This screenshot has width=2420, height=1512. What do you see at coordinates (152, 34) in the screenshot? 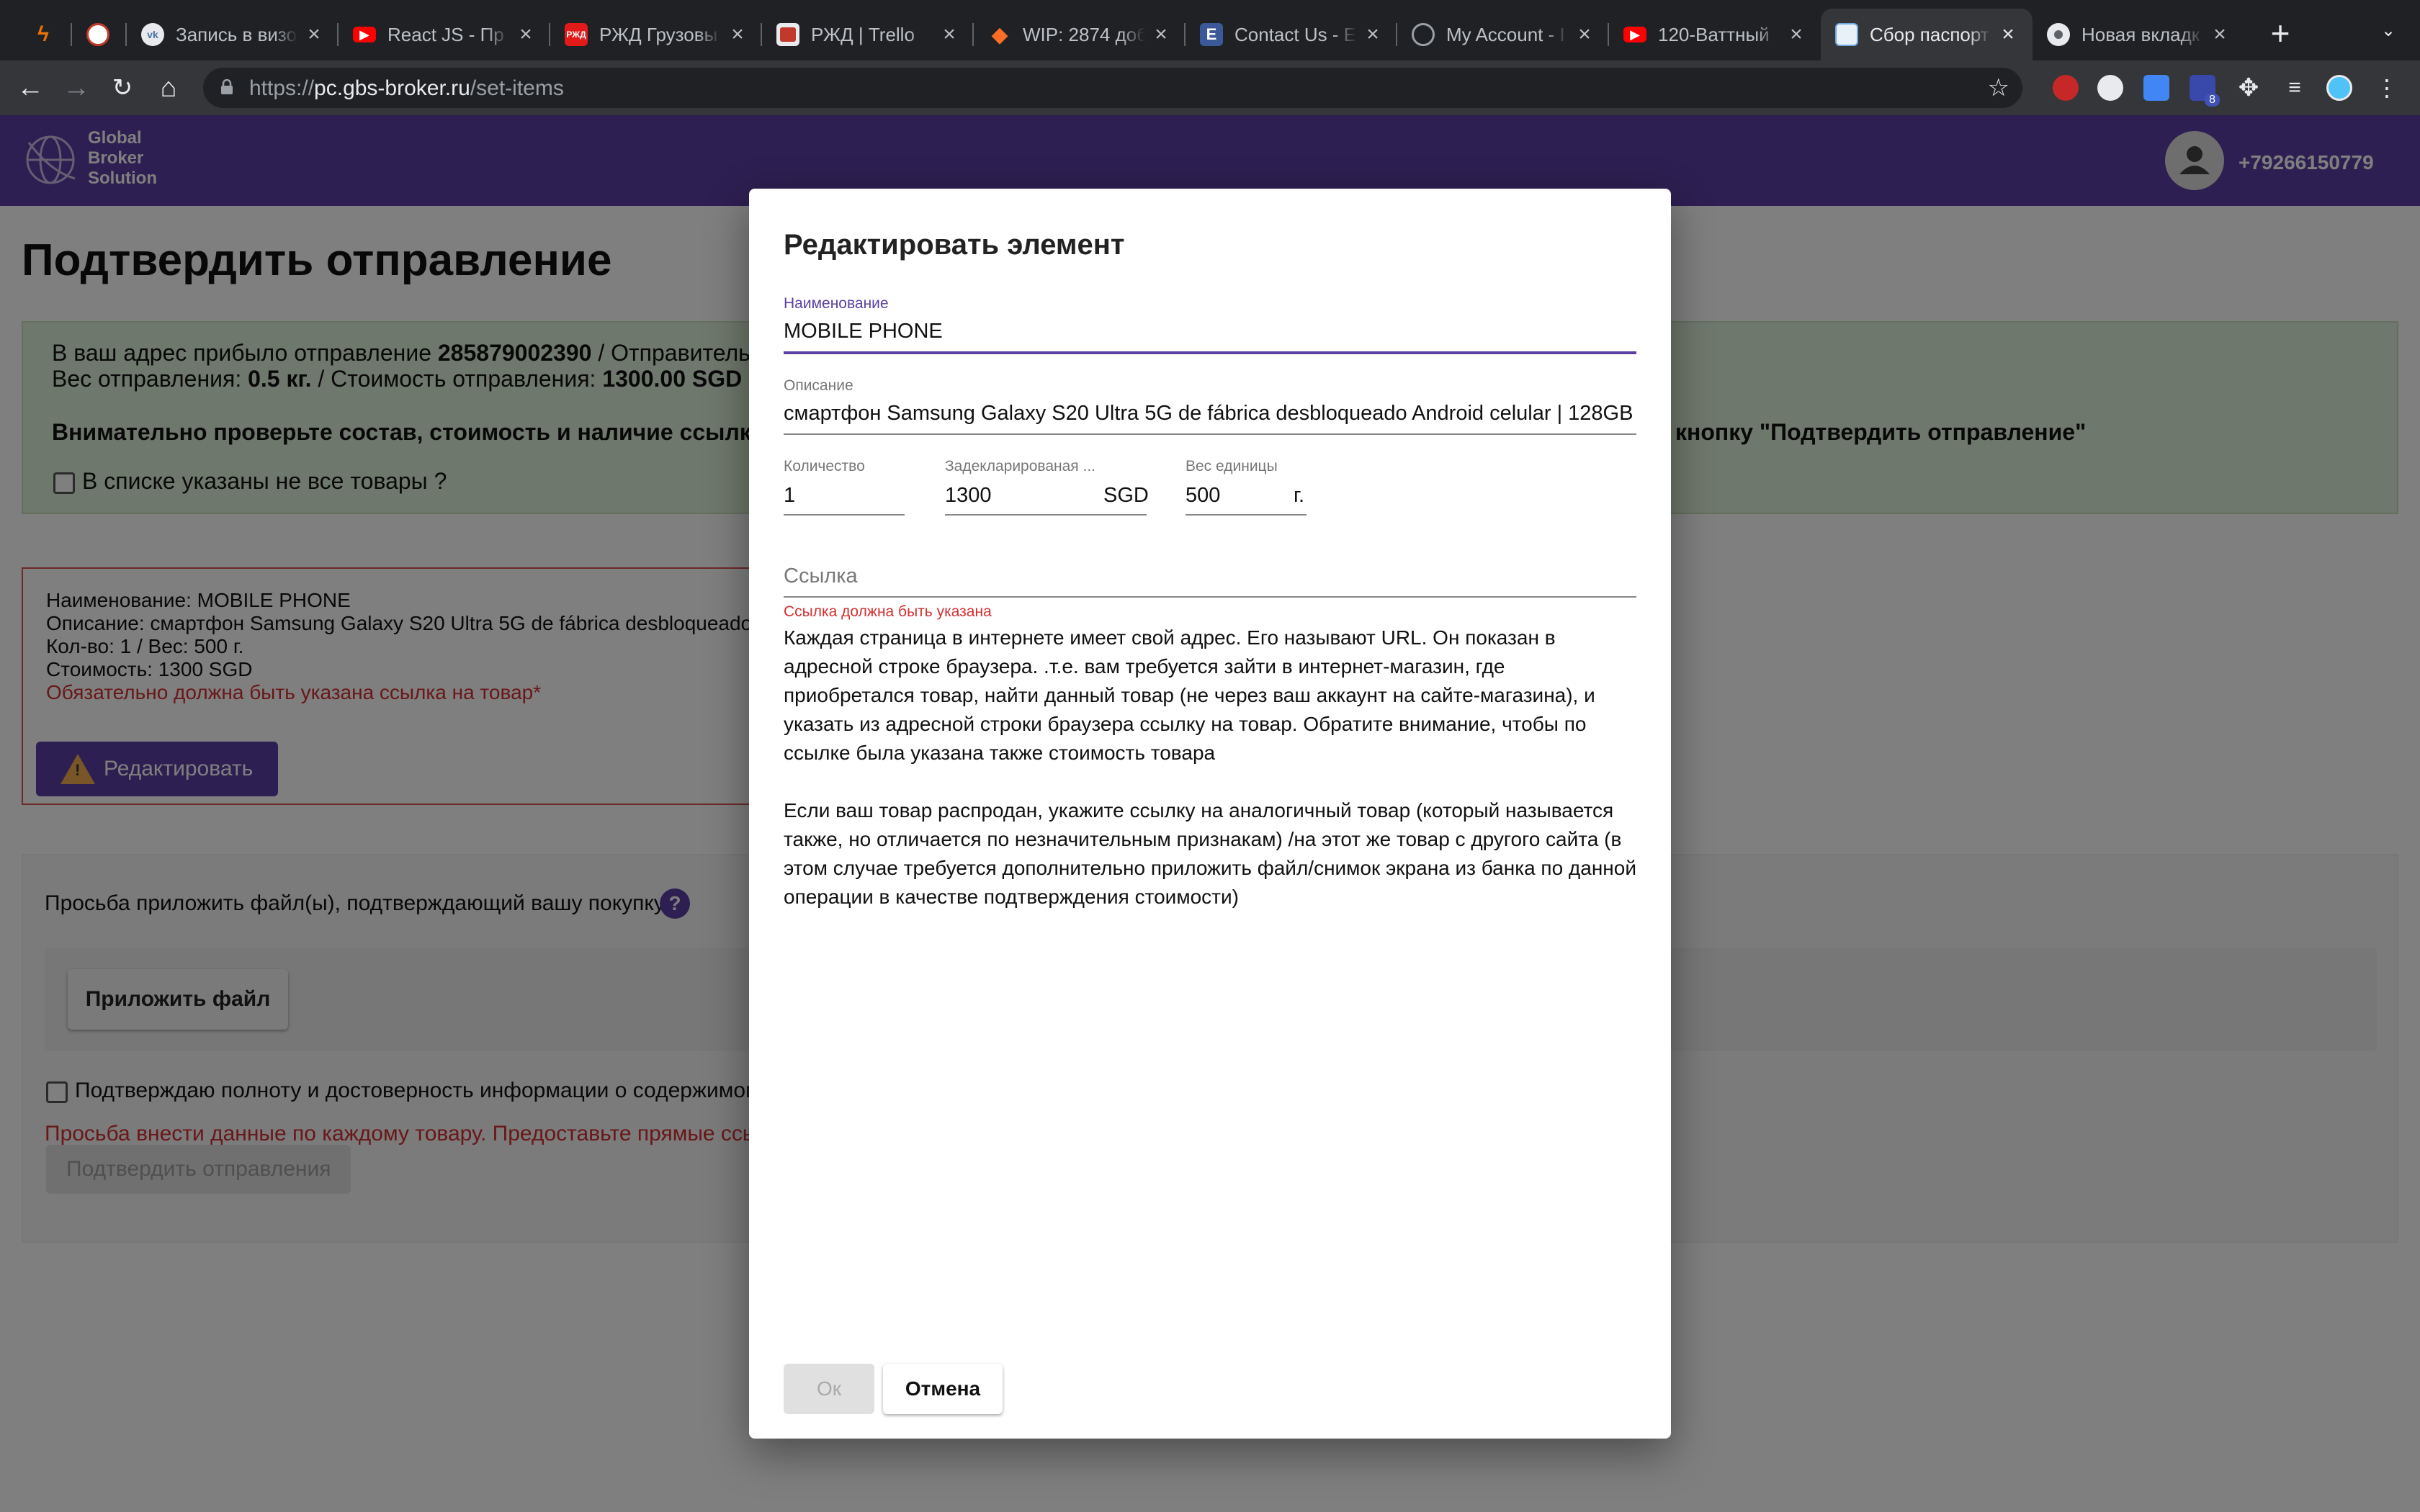
I see `vk-icon: vk` at bounding box center [152, 34].